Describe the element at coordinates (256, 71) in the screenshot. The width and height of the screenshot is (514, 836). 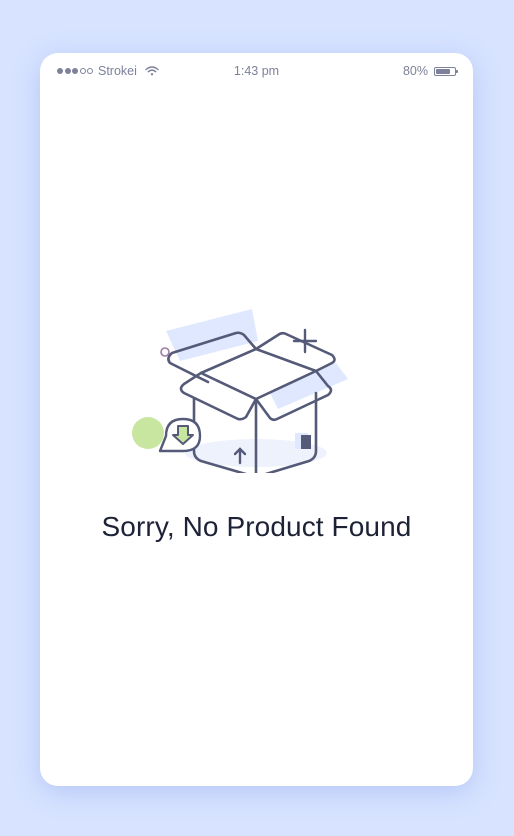
I see `status-bar: Strokei 1:43 pm 80%` at that location.